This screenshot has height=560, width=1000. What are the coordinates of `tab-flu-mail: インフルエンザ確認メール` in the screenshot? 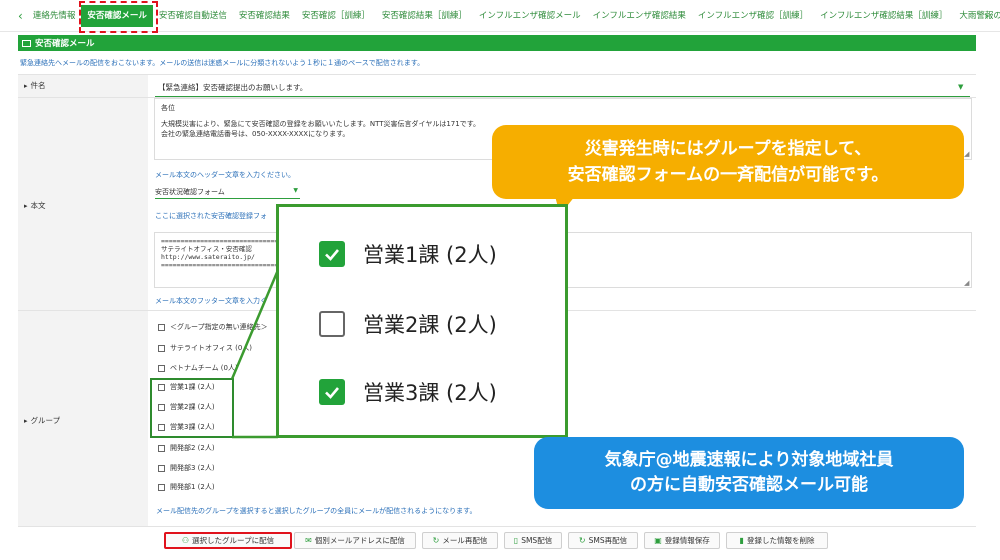 It's located at (530, 16).